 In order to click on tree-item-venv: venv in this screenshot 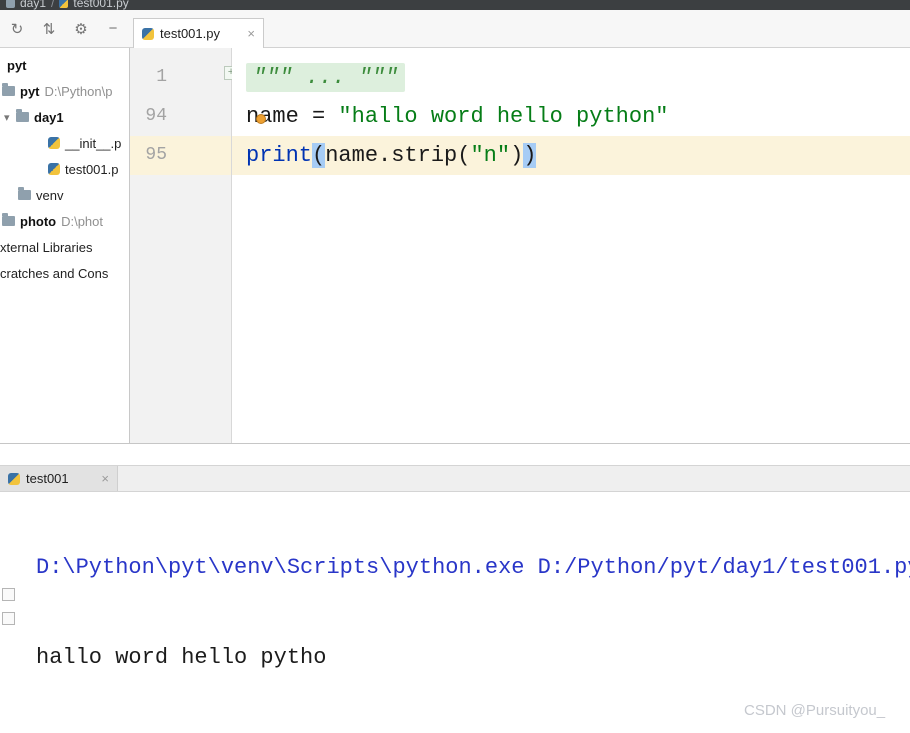, I will do `click(64, 195)`.